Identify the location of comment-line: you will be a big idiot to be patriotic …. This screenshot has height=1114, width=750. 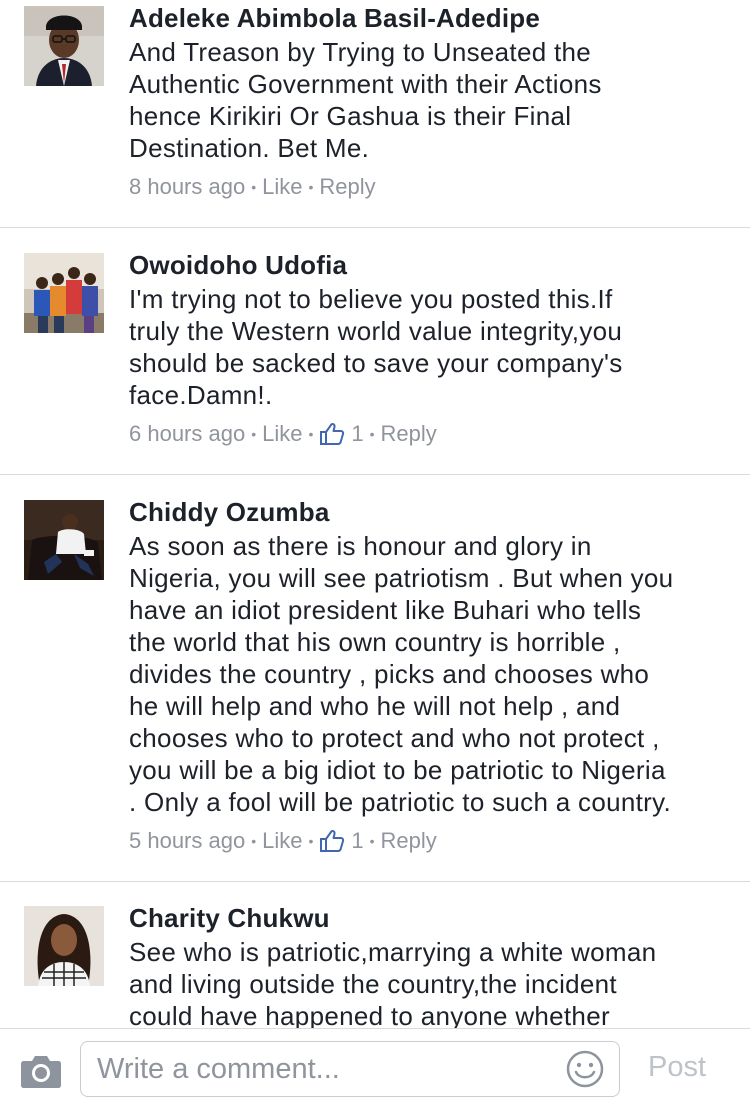
(397, 770).